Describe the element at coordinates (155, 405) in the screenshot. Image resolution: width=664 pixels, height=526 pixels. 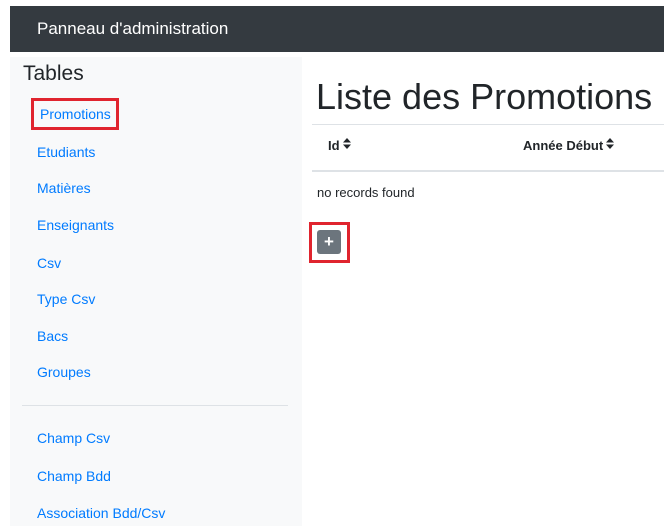
I see `sidebar-divider` at that location.